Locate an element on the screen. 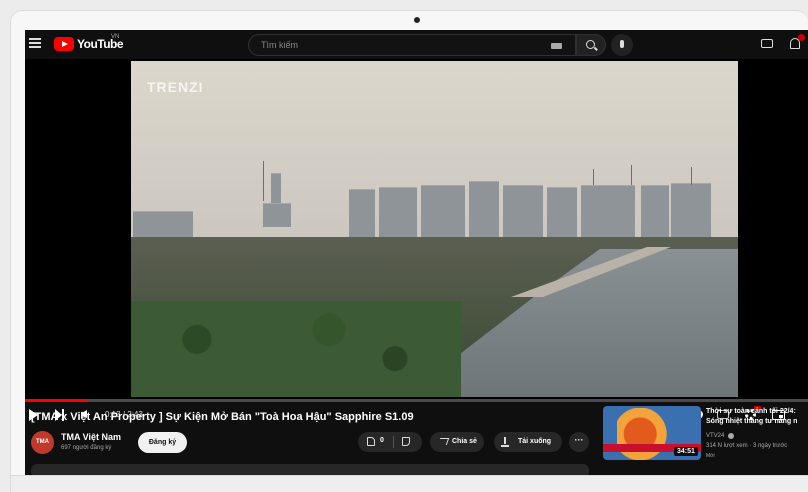  low-building is located at coordinates (163, 224).